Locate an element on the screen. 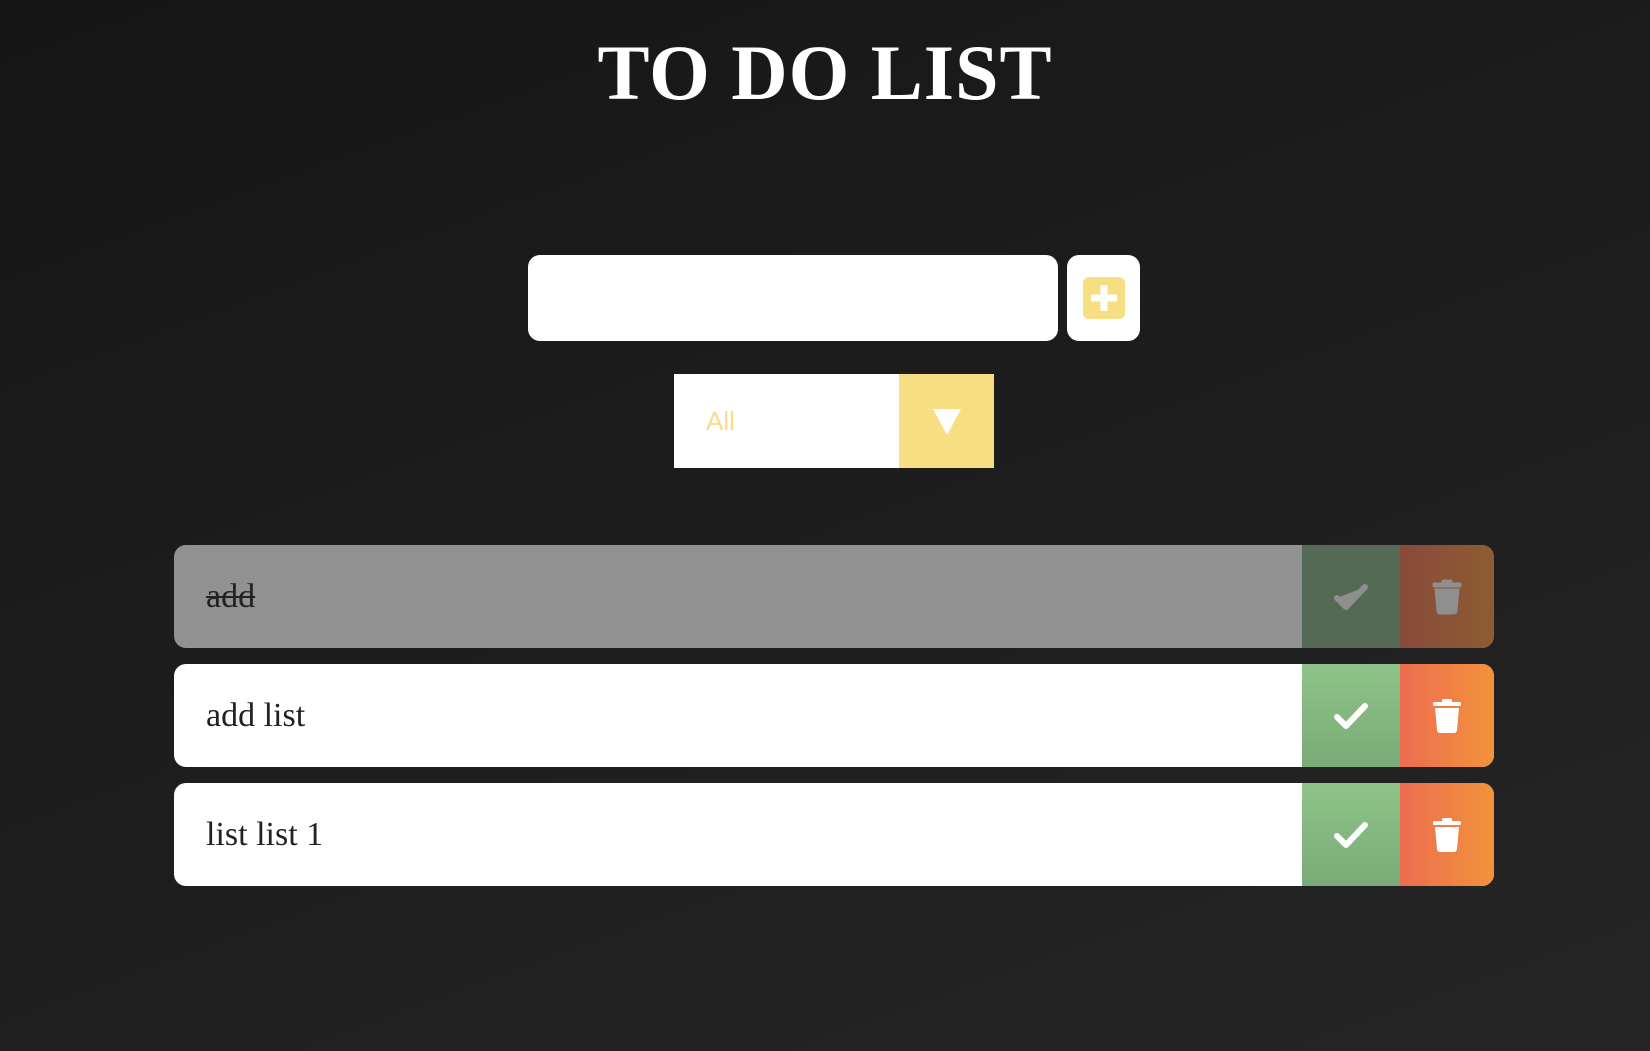  todo-item: add is located at coordinates (834, 596).